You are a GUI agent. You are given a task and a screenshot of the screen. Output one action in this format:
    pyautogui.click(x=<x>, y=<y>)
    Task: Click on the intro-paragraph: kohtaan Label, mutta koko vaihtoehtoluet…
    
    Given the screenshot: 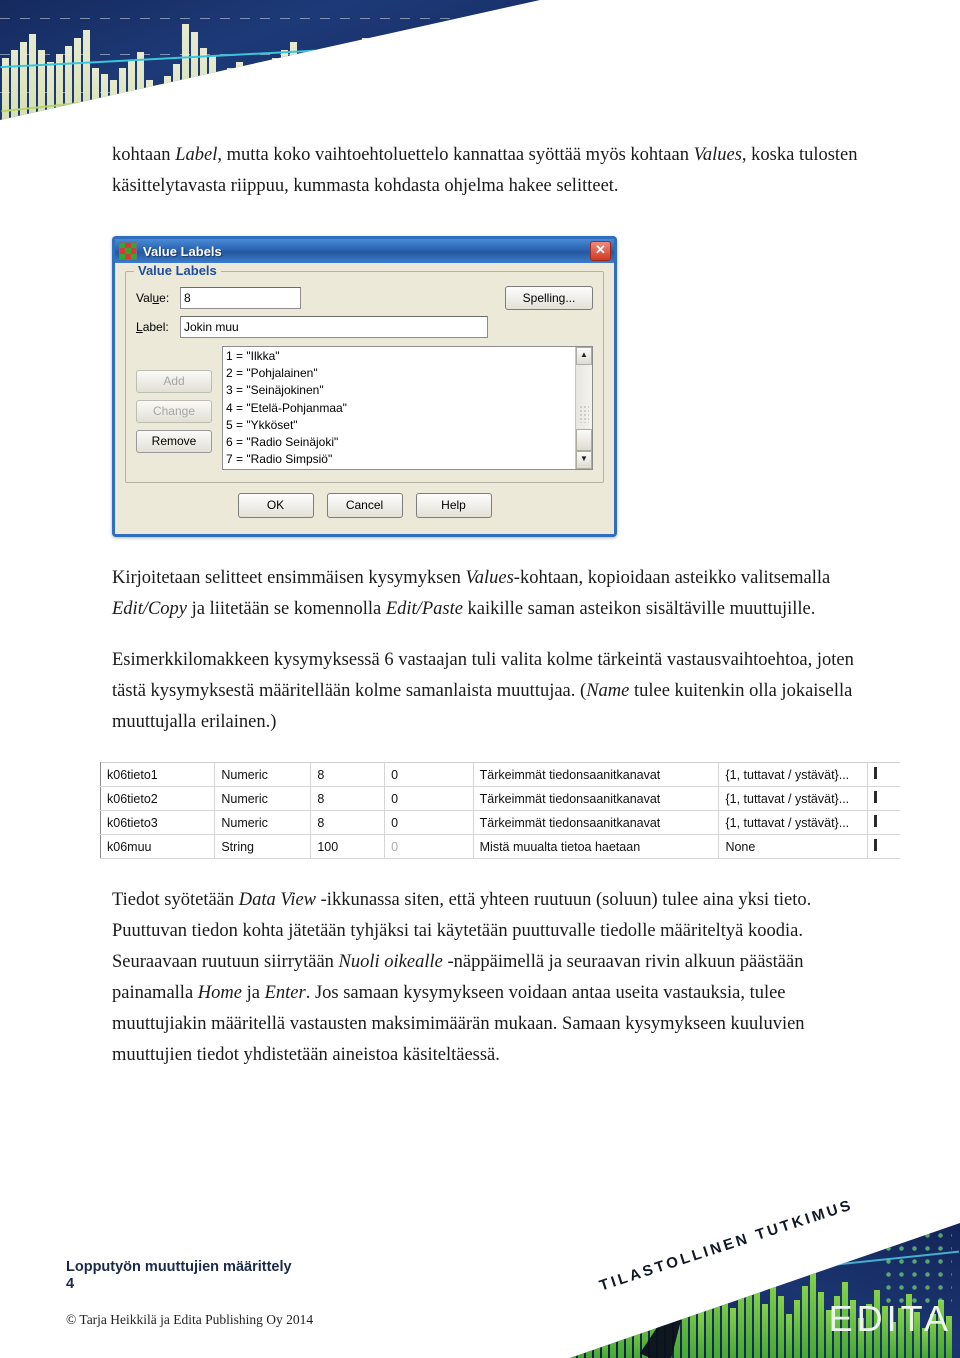 What is the action you would take?
    pyautogui.click(x=493, y=171)
    